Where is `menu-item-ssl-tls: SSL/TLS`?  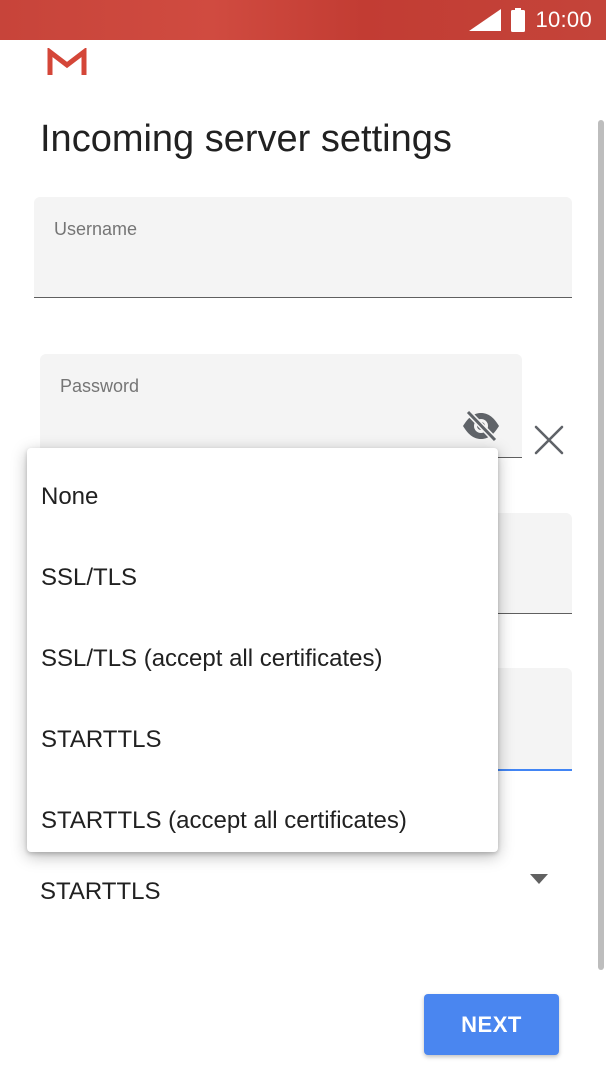
menu-item-ssl-tls: SSL/TLS is located at coordinates (262, 578).